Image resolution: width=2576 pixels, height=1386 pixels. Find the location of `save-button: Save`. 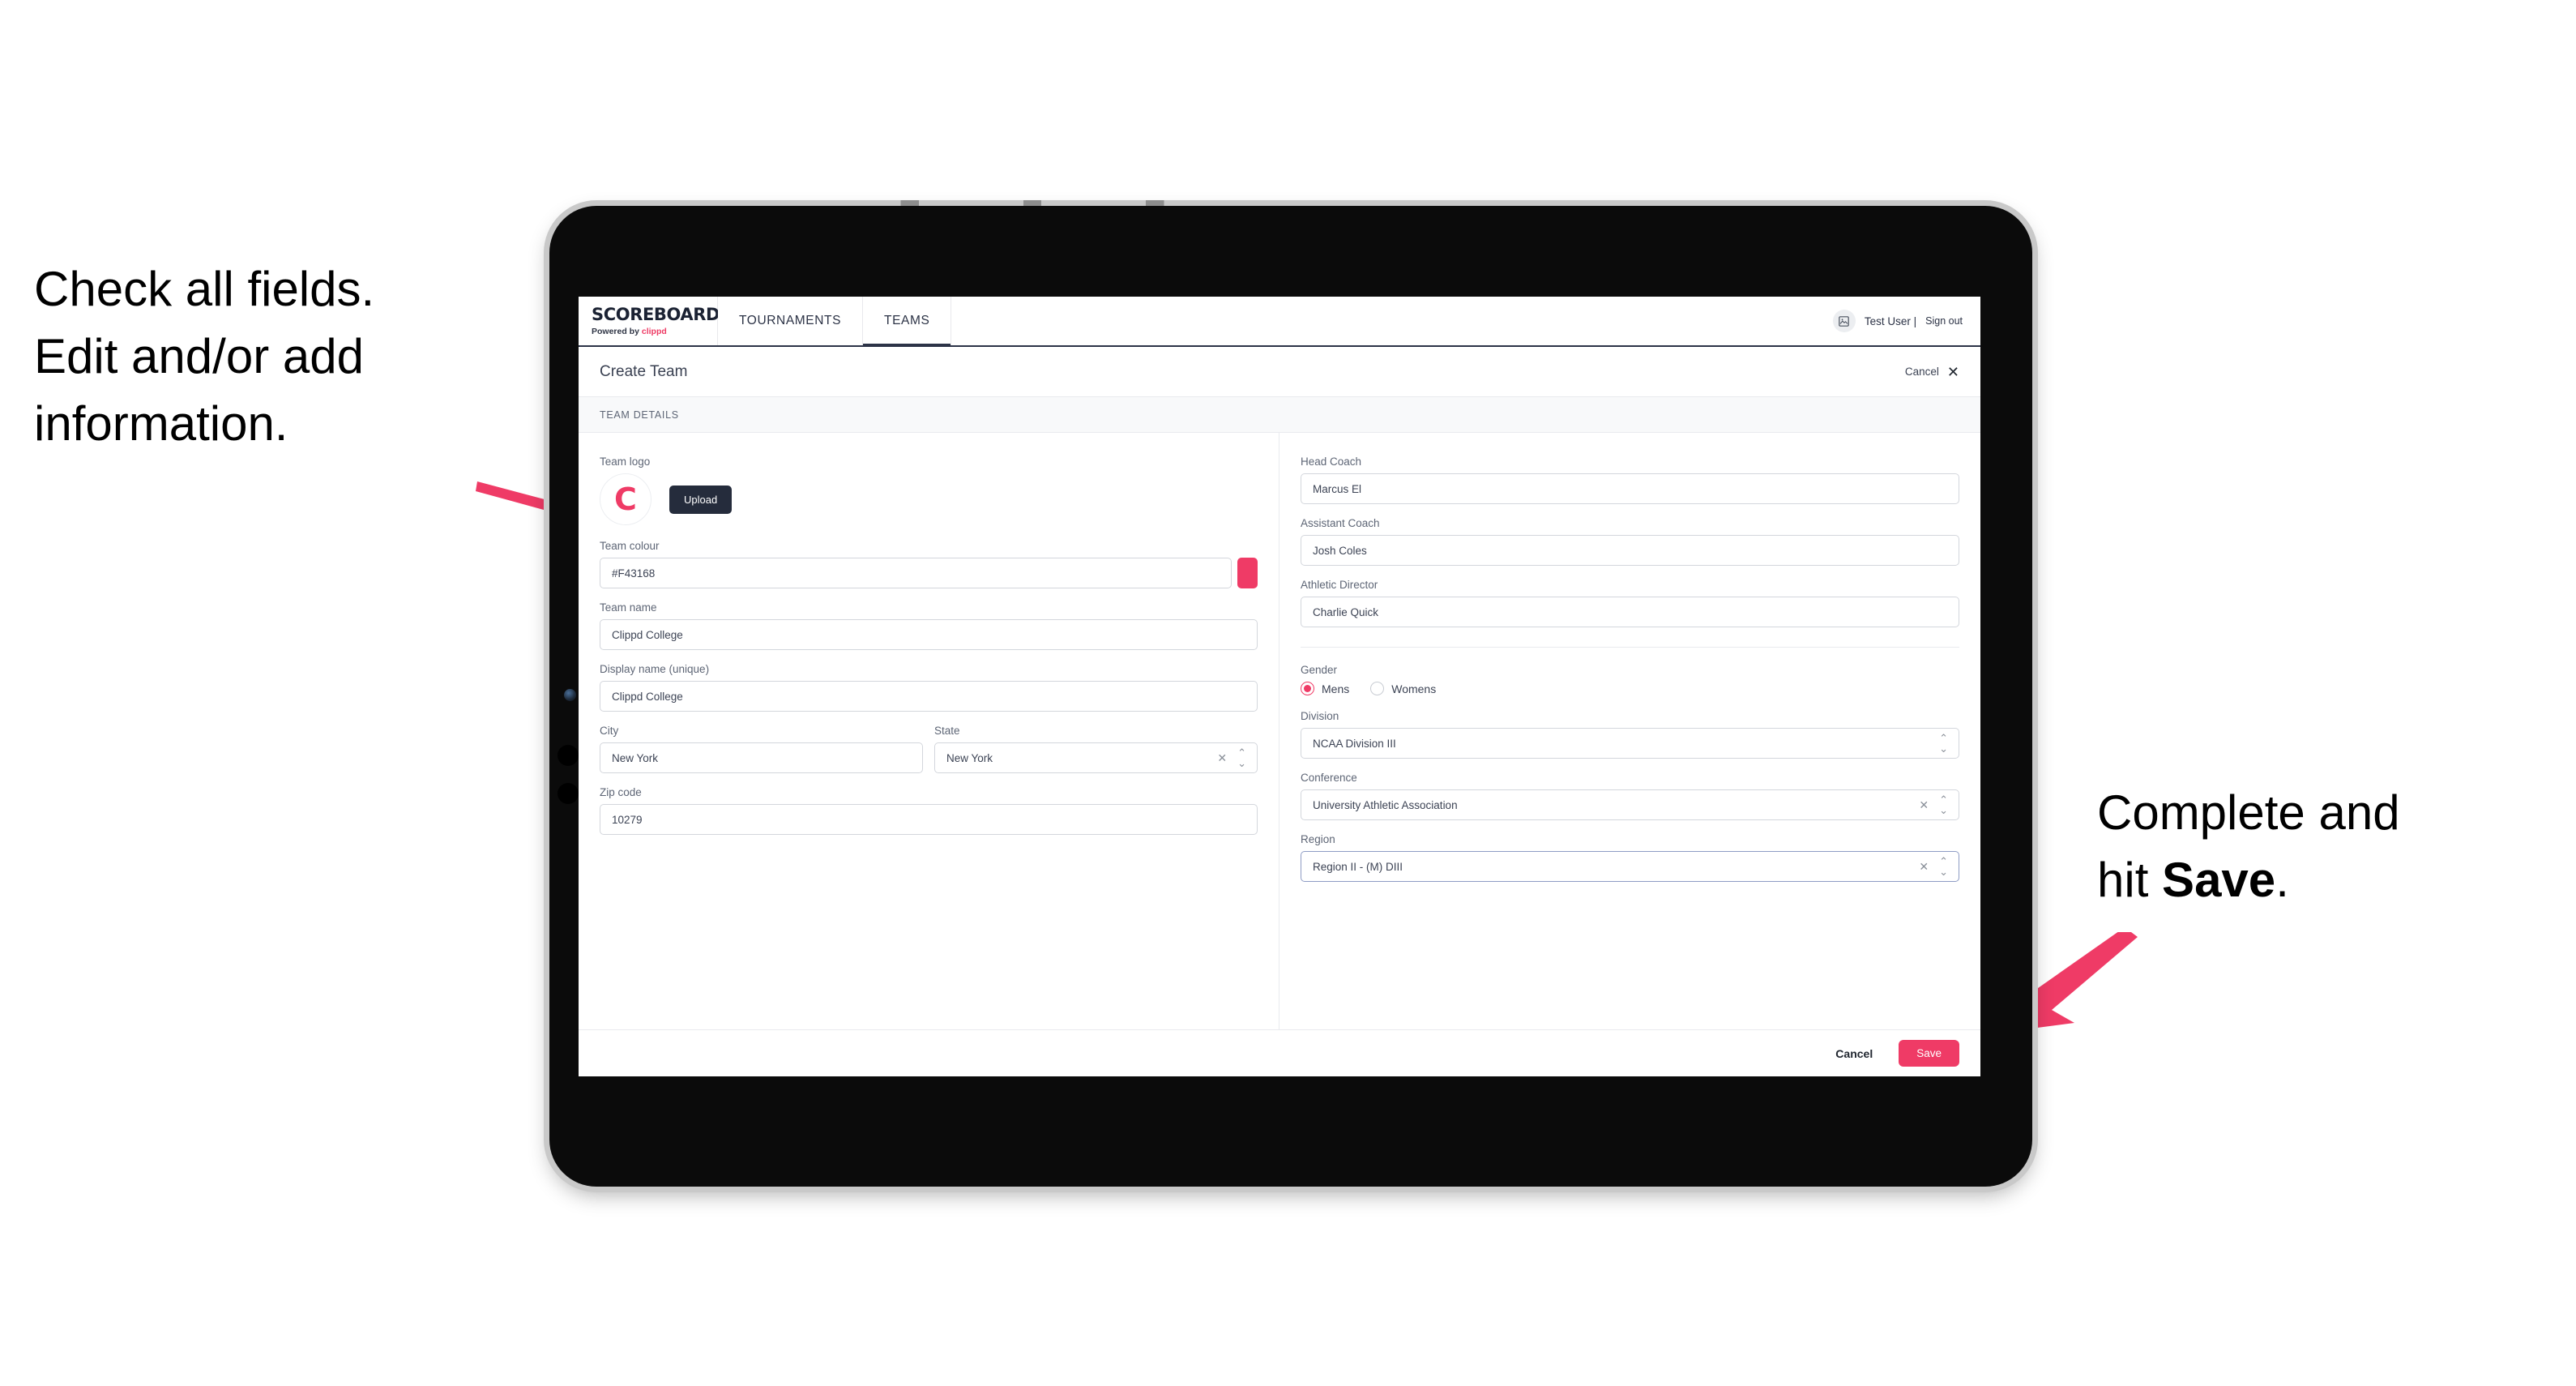

save-button: Save is located at coordinates (1929, 1053).